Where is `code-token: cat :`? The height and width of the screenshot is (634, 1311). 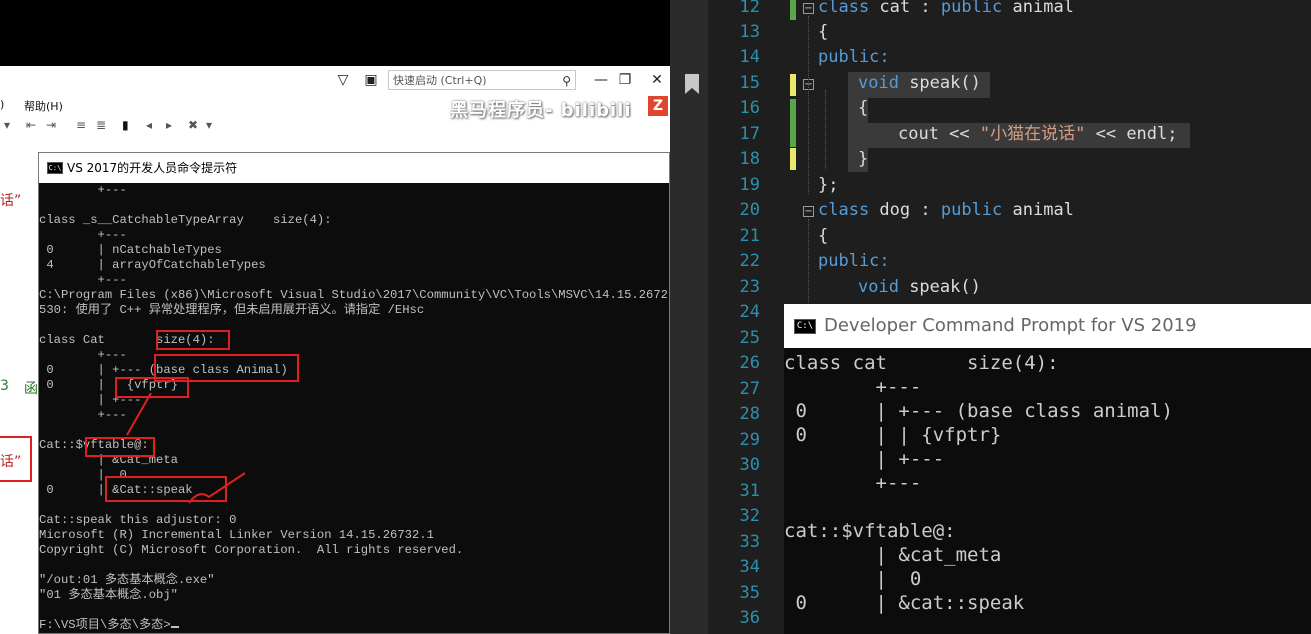 code-token: cat : is located at coordinates (905, 8).